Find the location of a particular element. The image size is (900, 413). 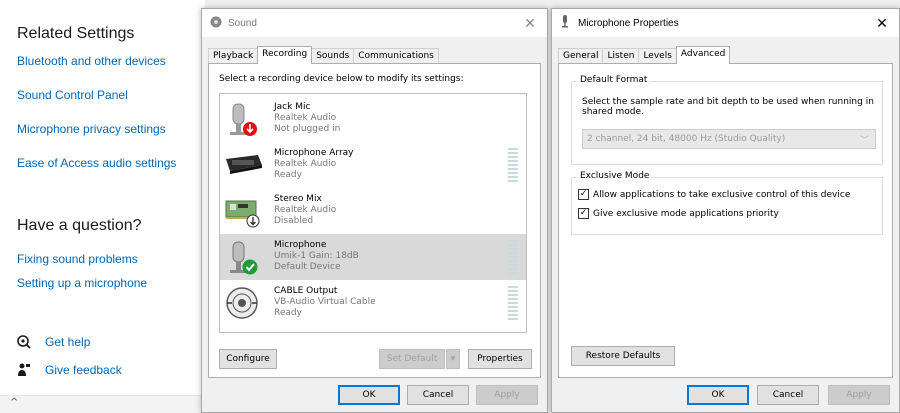

device-jack-mic: Jack Mic Realtek Audio Not plugged in is located at coordinates (373, 119).